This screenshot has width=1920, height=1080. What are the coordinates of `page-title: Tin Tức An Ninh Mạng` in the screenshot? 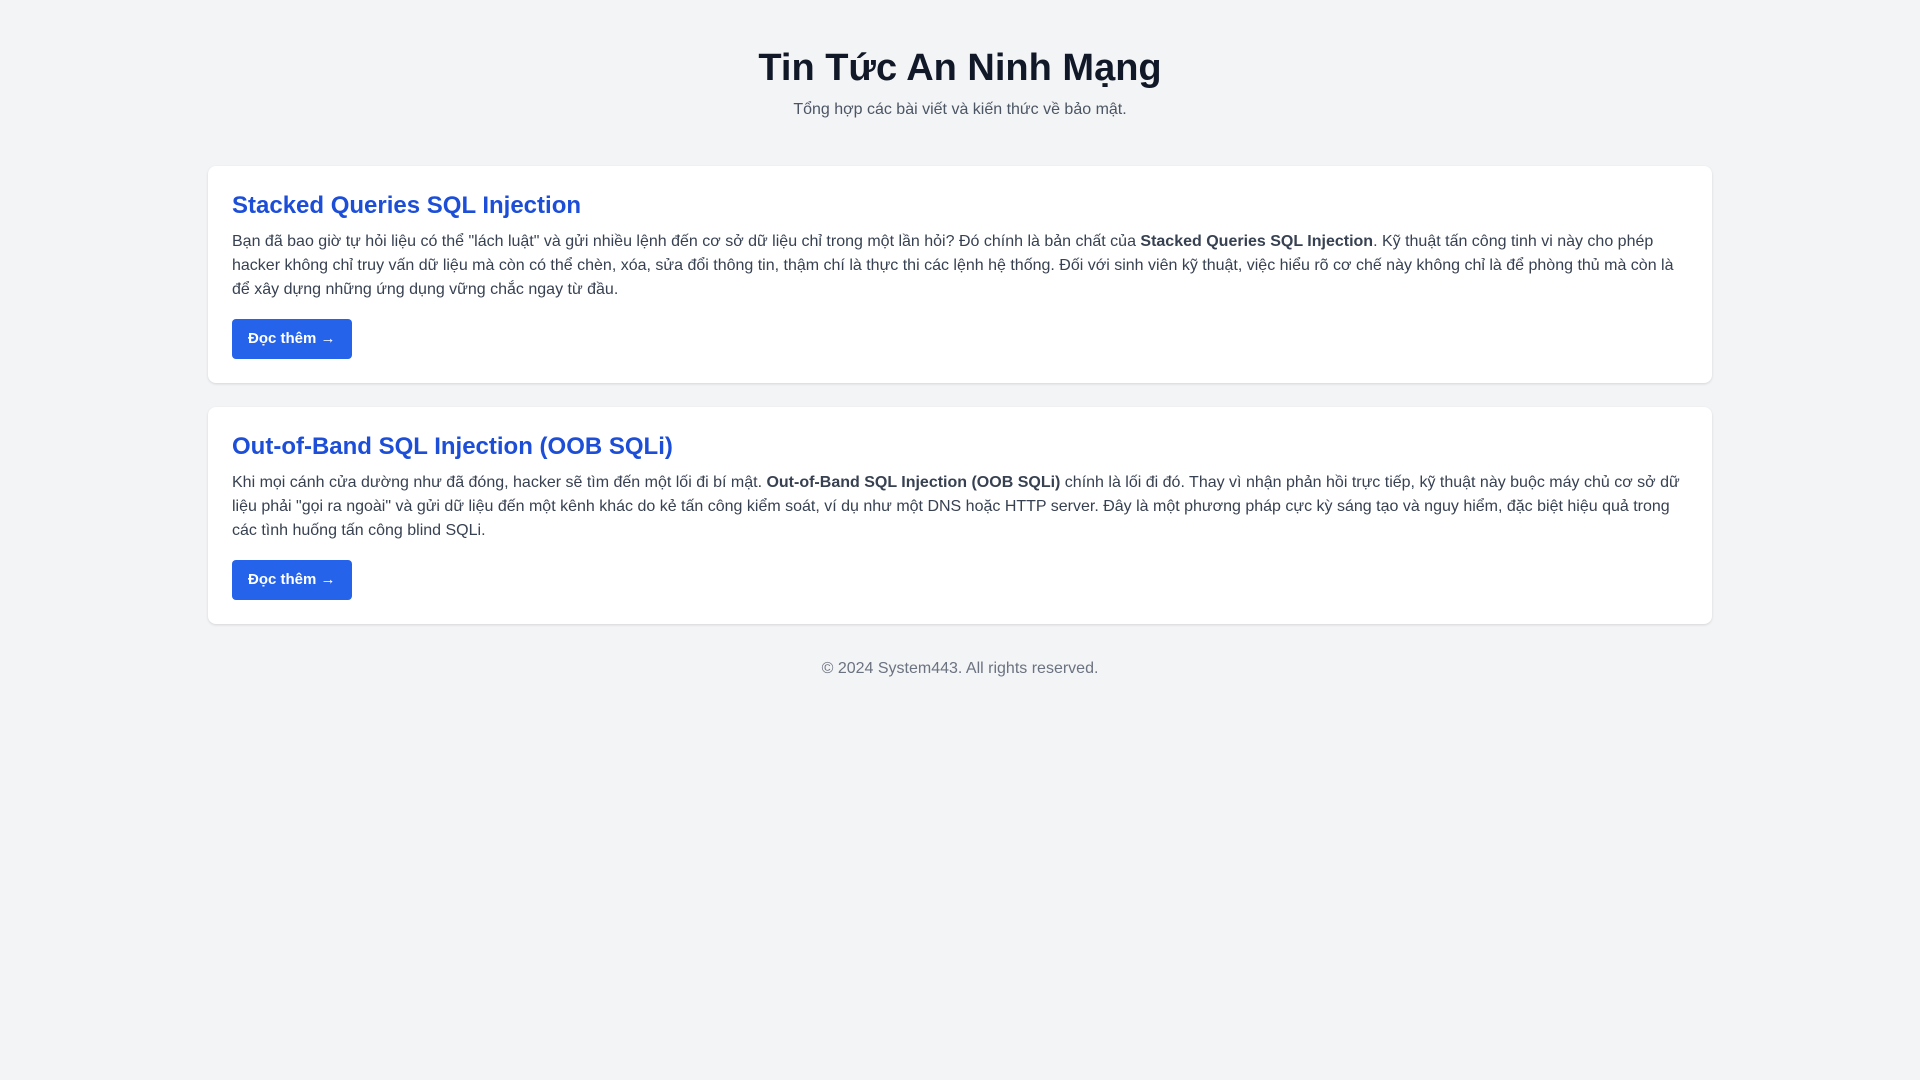 It's located at (960, 68).